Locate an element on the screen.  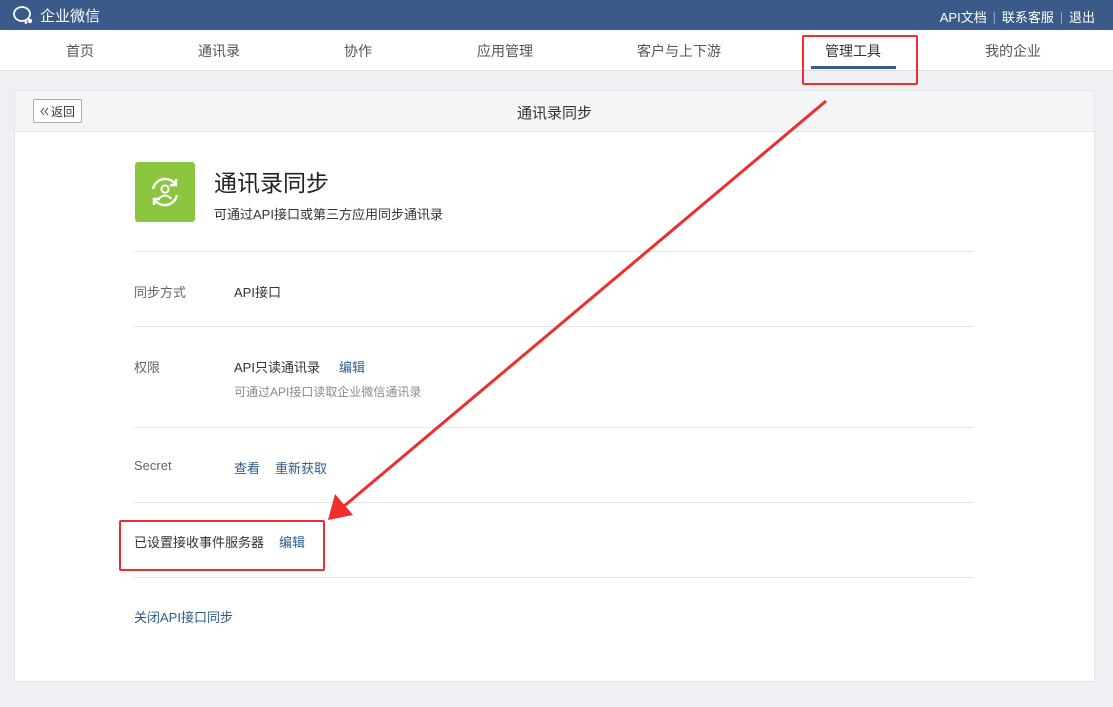
nav-my-enterprise: 我的企业 is located at coordinates (1013, 51).